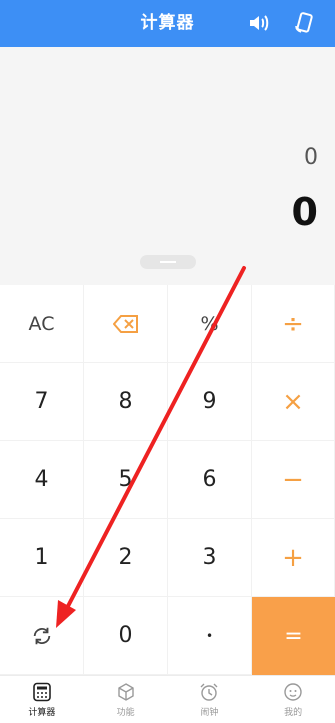  I want to click on digit-4-button: 4, so click(42, 480).